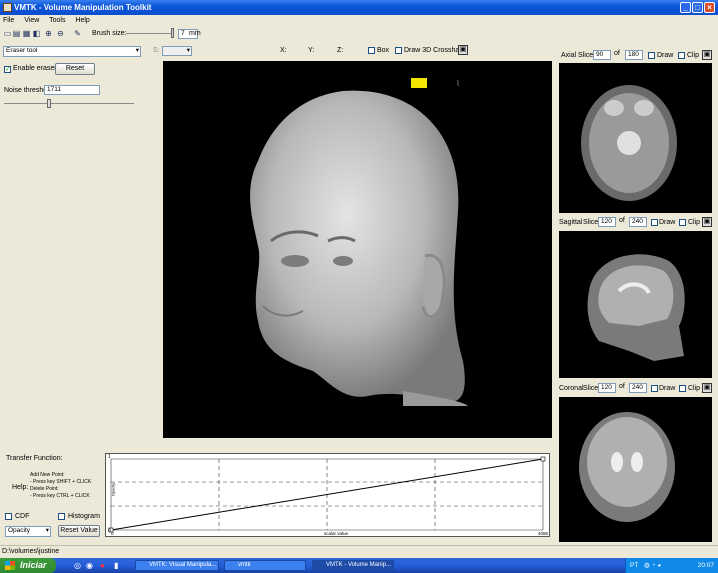  I want to click on tray-icons: ◍ ◔ ◕, so click(652, 565).